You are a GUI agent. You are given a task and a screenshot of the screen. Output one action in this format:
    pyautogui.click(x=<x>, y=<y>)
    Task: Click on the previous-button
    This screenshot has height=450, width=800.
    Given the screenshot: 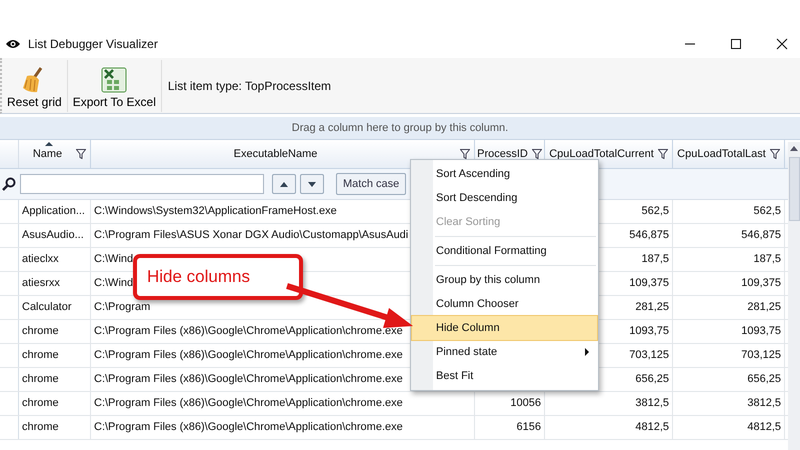 What is the action you would take?
    pyautogui.click(x=284, y=184)
    